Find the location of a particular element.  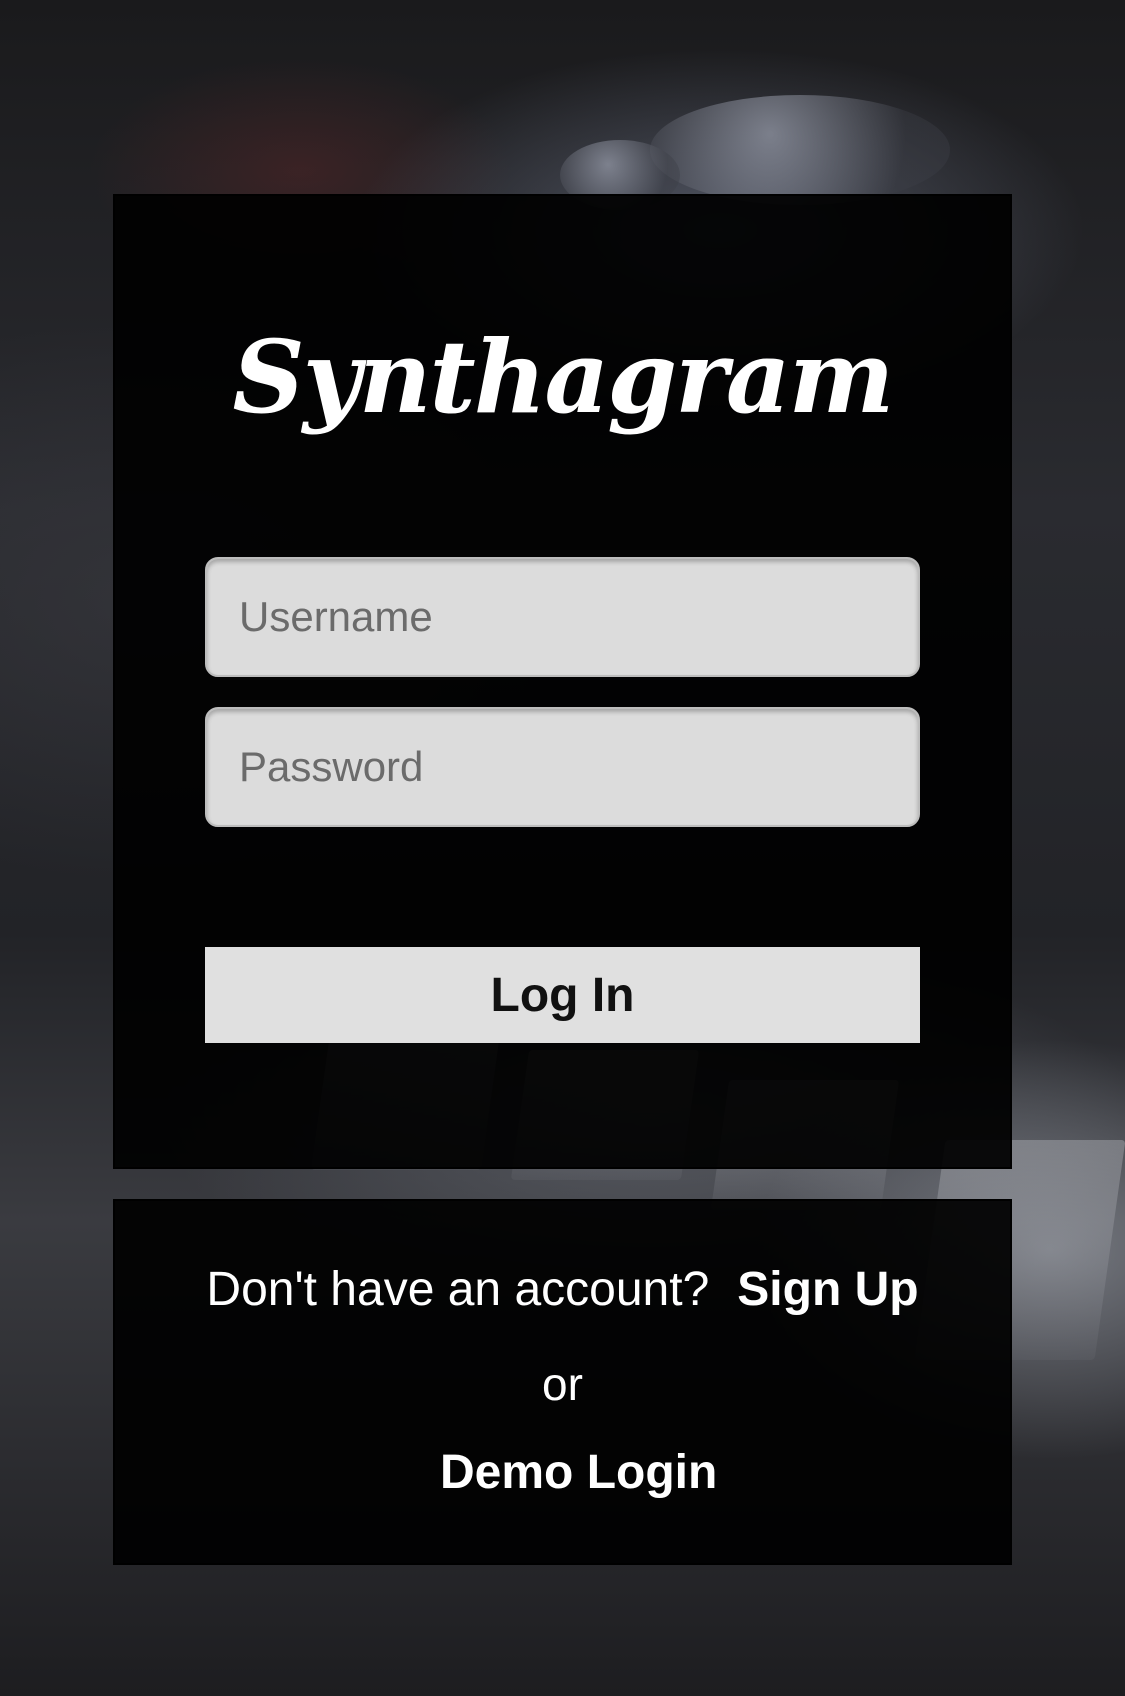

username-input is located at coordinates (562, 617).